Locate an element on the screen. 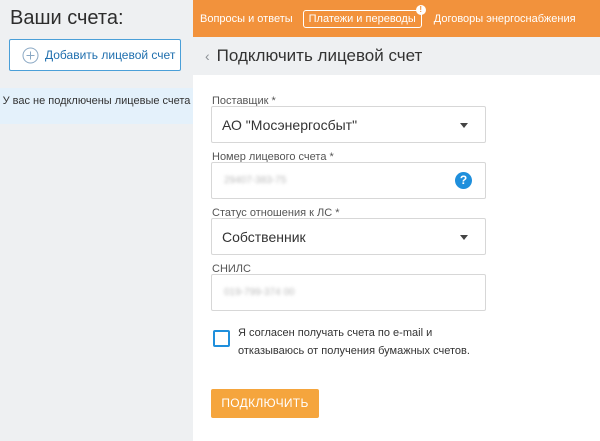 The width and height of the screenshot is (600, 441). supplier-select: АО "Мосэнергосбыт" is located at coordinates (348, 124).